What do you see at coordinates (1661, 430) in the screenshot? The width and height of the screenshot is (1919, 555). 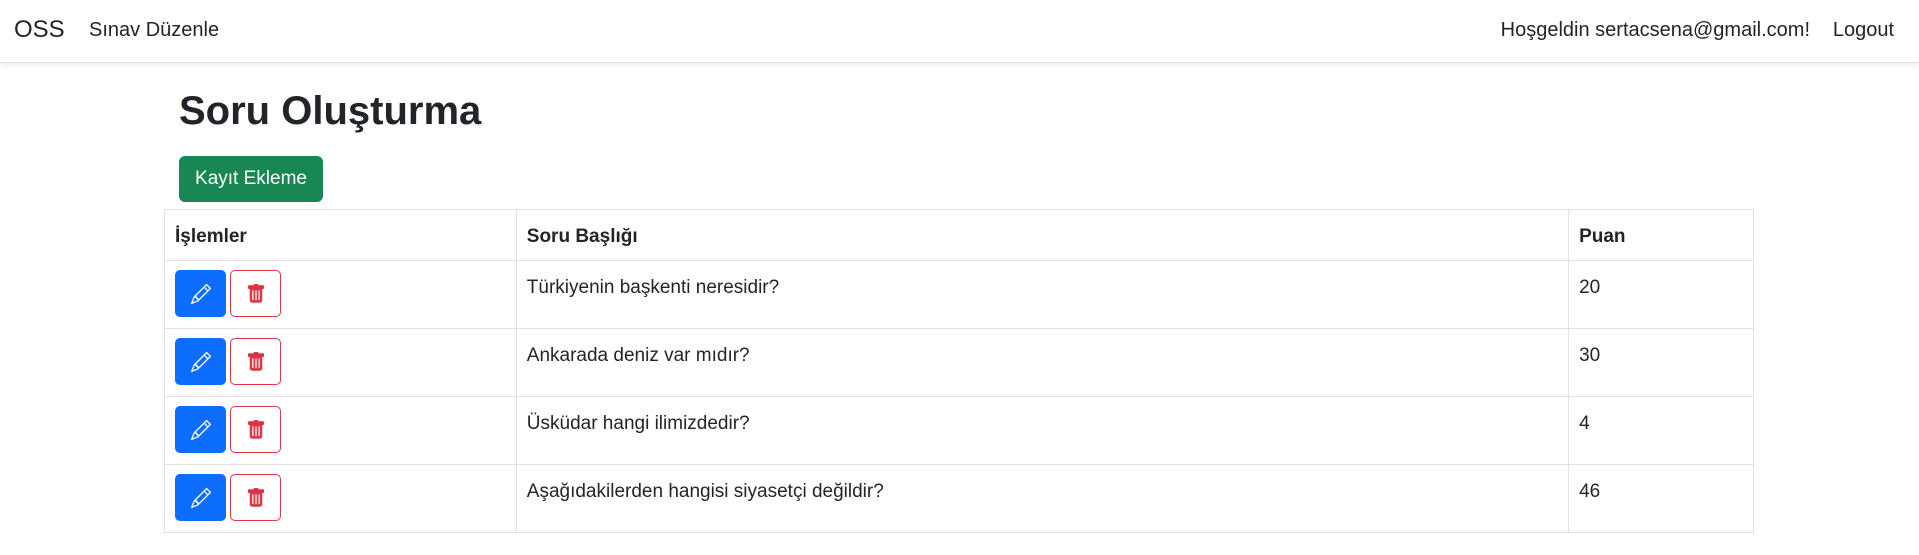 I see `question-score-cell: 4` at bounding box center [1661, 430].